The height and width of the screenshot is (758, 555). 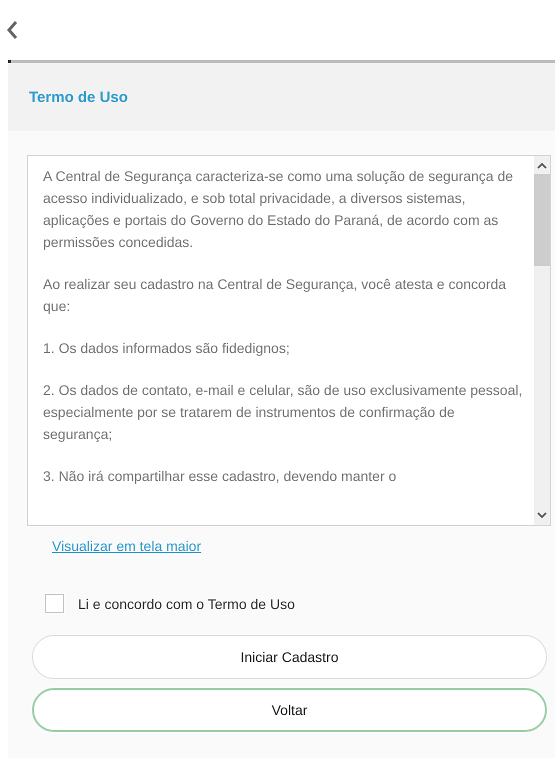 What do you see at coordinates (283, 412) in the screenshot?
I see `terms-paragraph: 2. Os dados de contato, e-mail e celular, são de uso exclusivamente pessoal, especialmente por se tratarem de instrumentos de confirmação de segurança;` at bounding box center [283, 412].